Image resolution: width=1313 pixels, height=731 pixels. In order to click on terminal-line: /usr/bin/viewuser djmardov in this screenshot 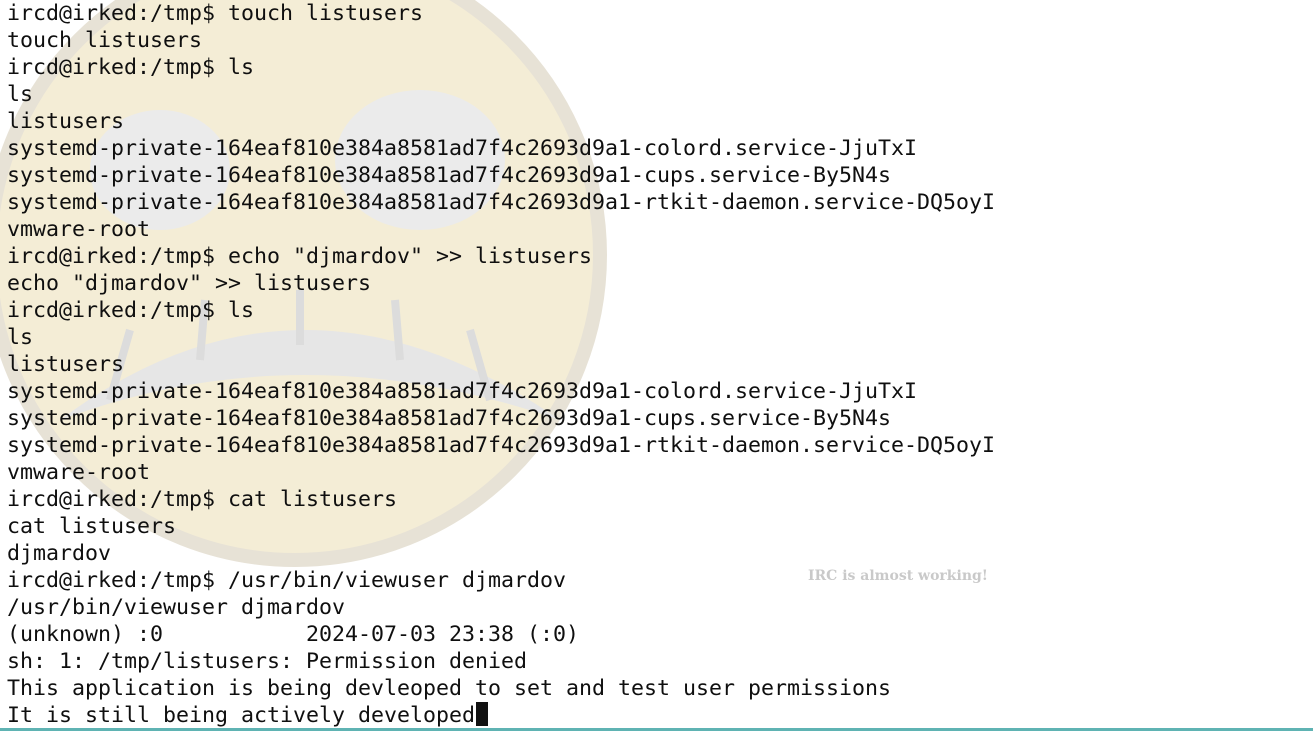, I will do `click(176, 607)`.